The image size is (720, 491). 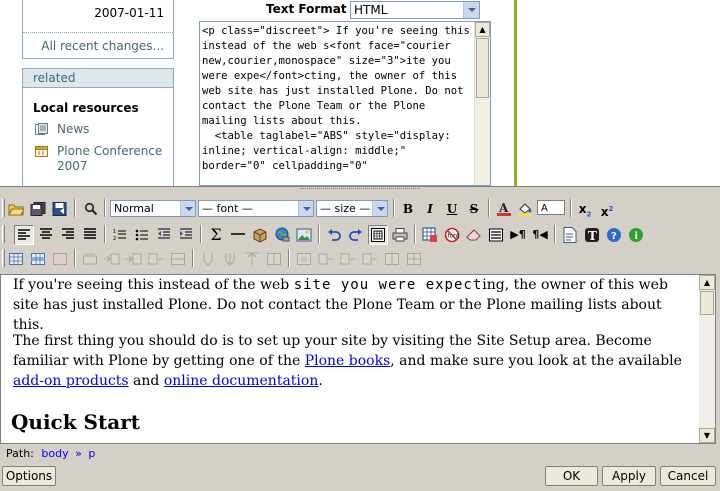 I want to click on horizontal-rule-icon, so click(x=238, y=235).